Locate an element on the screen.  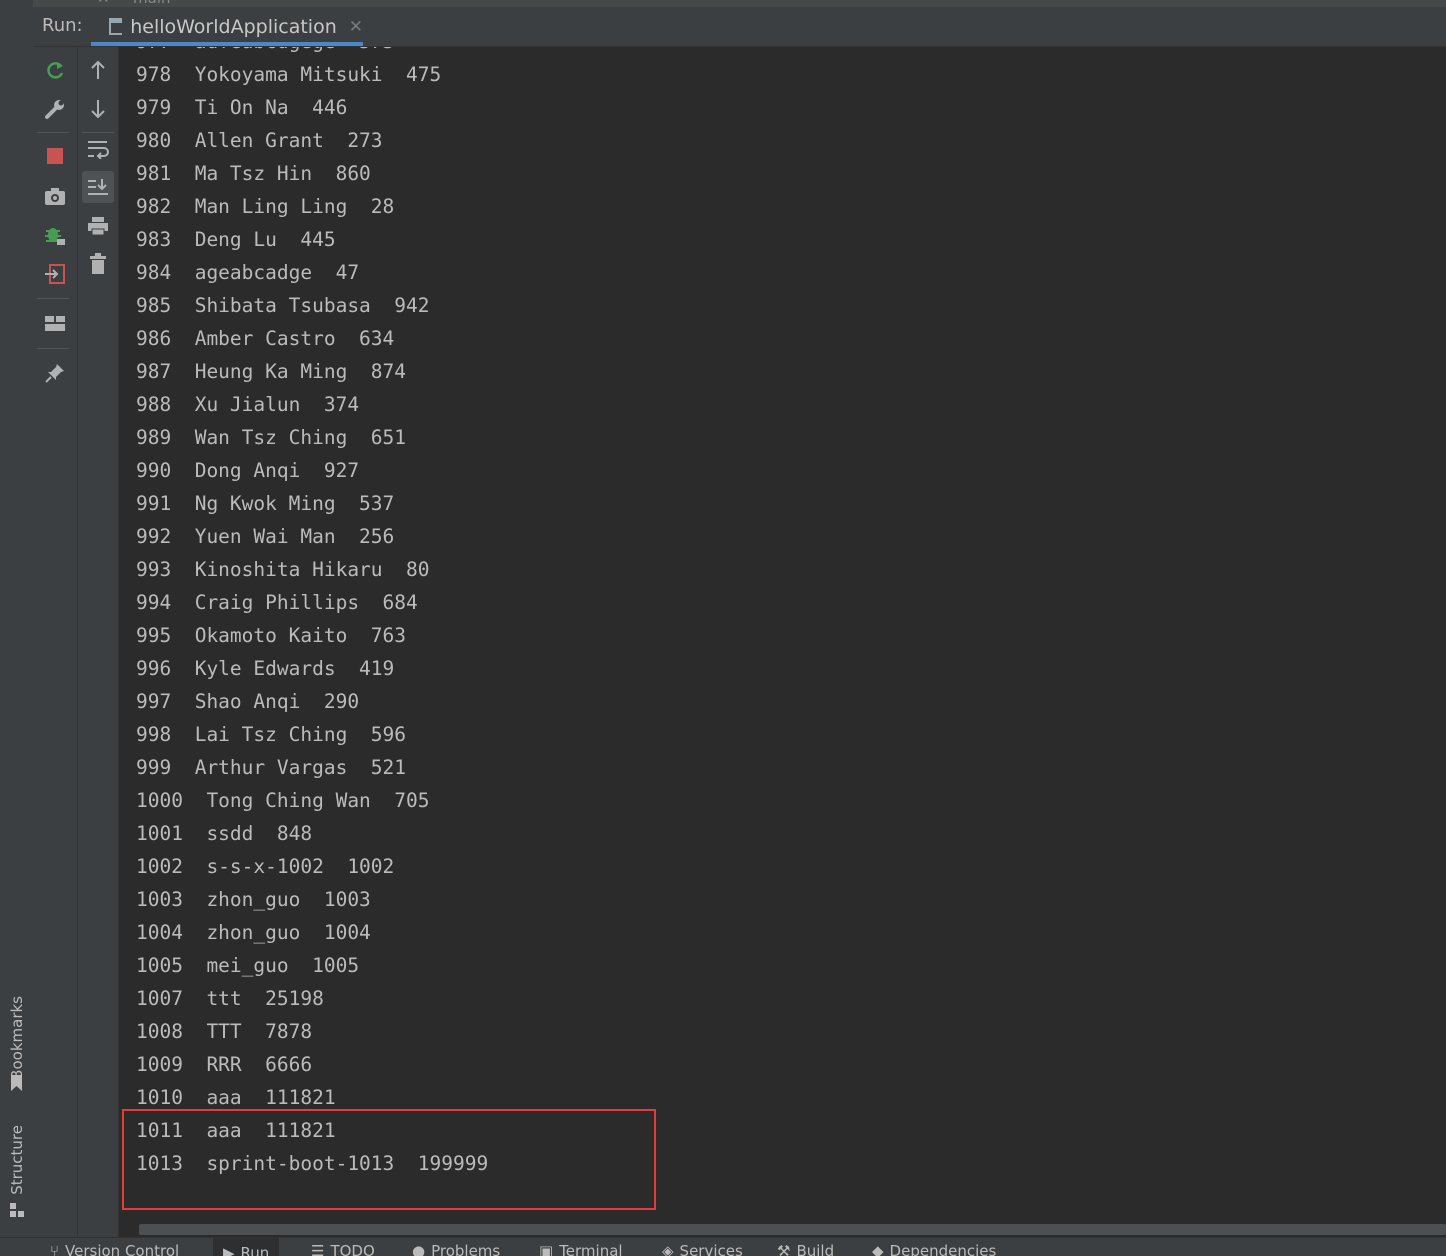
tab-todo: ☰ TODO is located at coordinates (343, 1249).